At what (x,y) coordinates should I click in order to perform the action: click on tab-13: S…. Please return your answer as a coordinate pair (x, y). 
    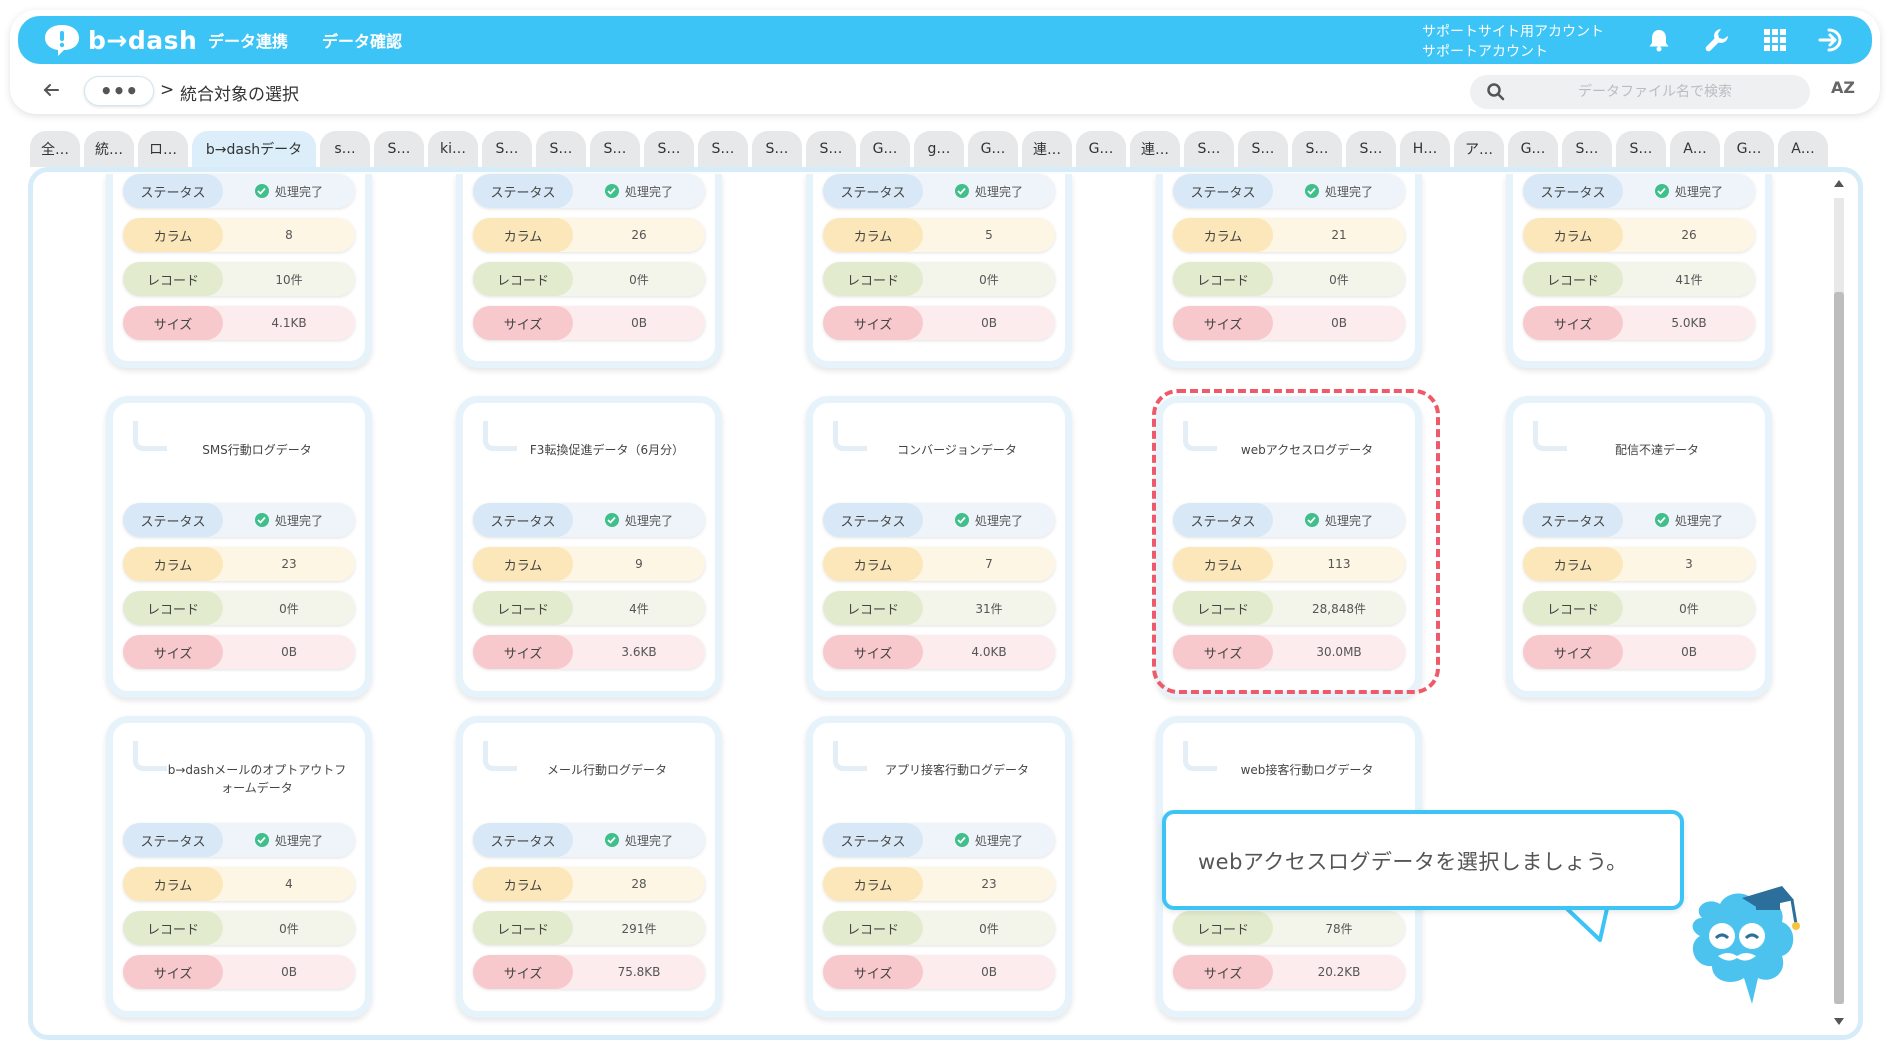
    Looking at the image, I should click on (831, 149).